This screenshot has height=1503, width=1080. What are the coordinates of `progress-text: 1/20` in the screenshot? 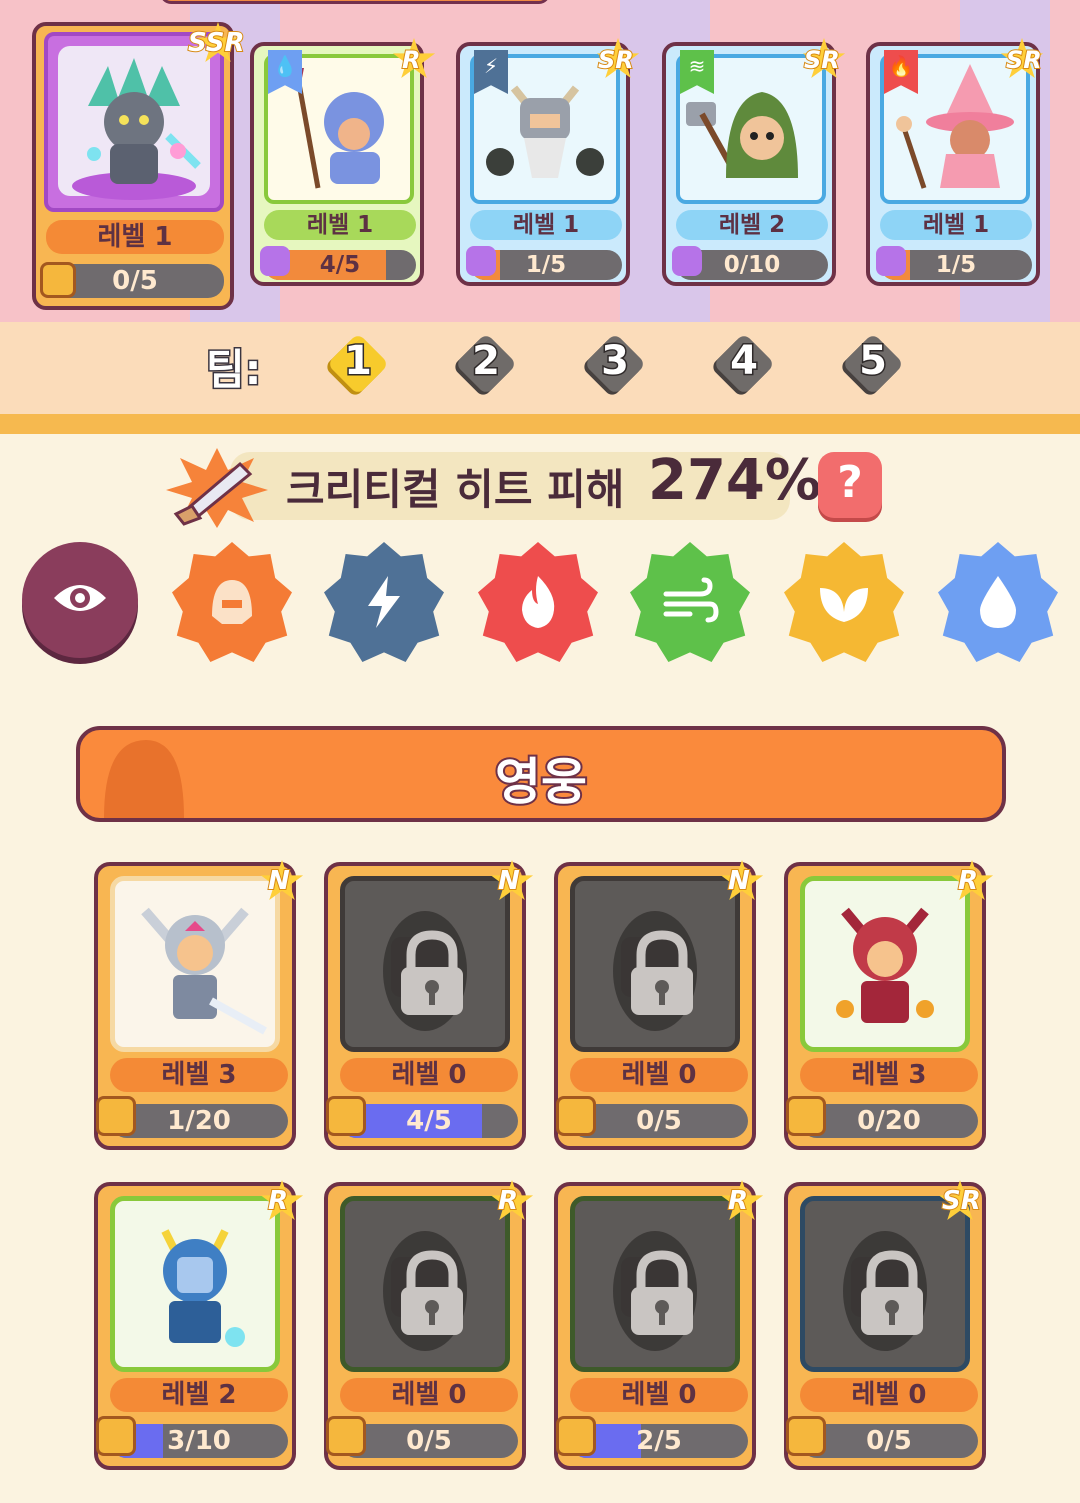 It's located at (199, 1121).